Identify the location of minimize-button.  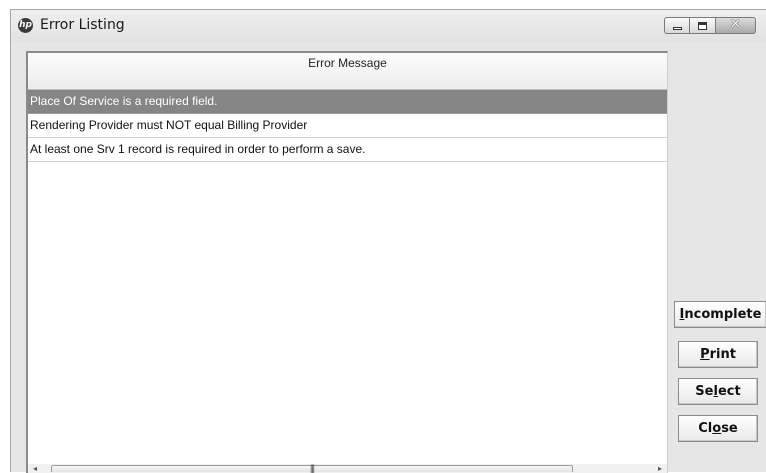
(677, 25).